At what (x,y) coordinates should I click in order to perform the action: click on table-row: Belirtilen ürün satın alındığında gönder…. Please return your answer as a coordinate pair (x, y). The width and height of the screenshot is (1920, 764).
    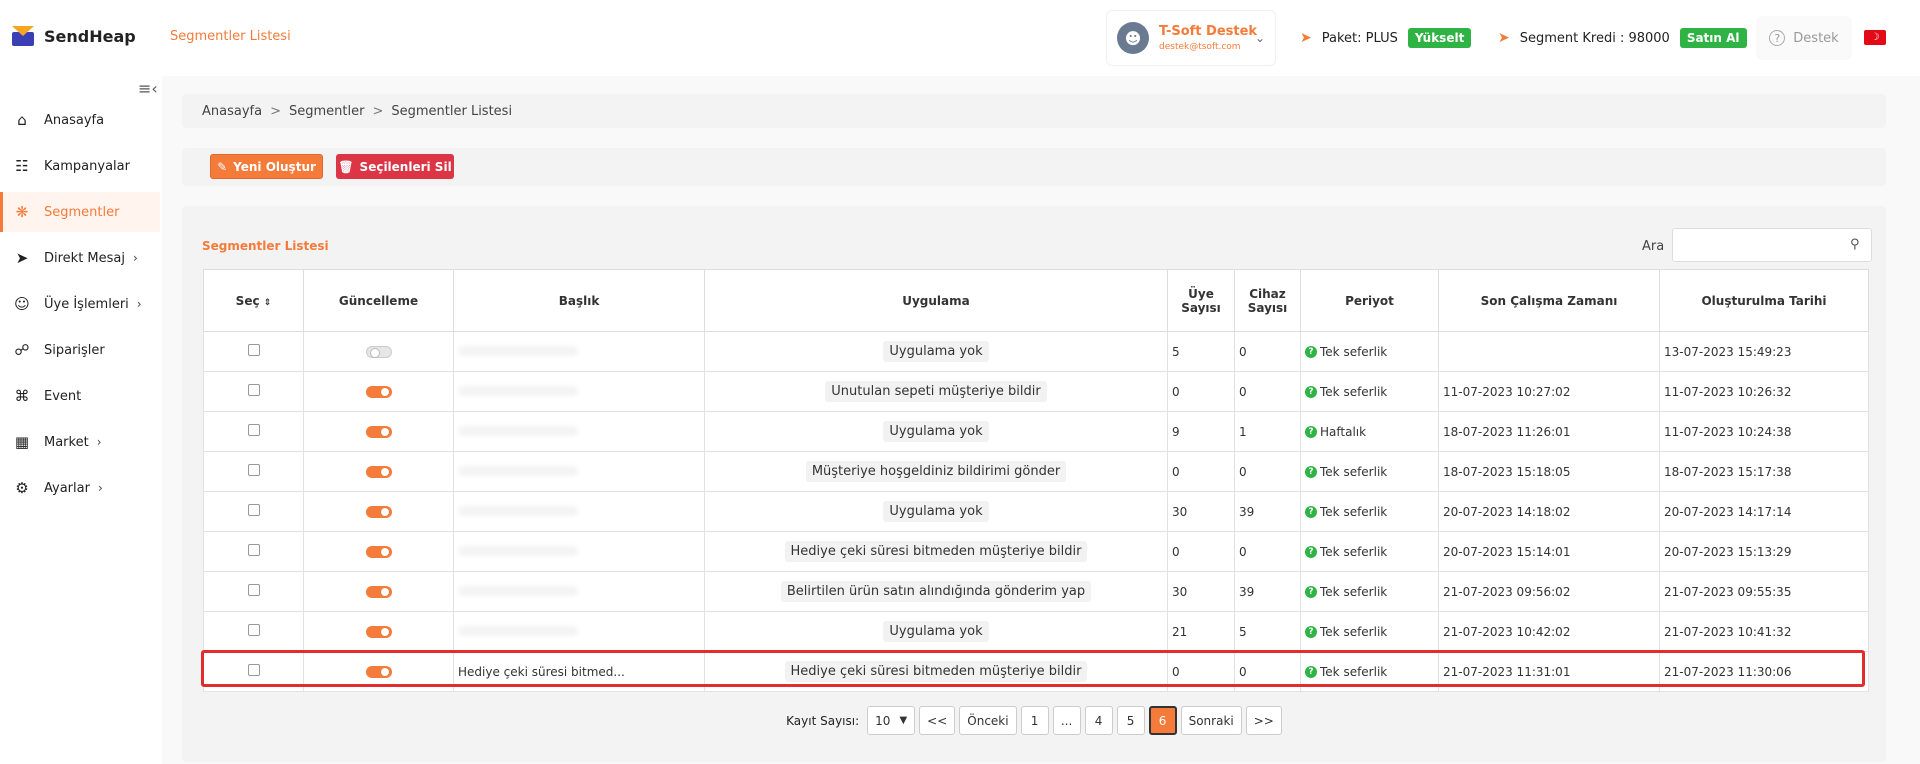
    Looking at the image, I should click on (1036, 591).